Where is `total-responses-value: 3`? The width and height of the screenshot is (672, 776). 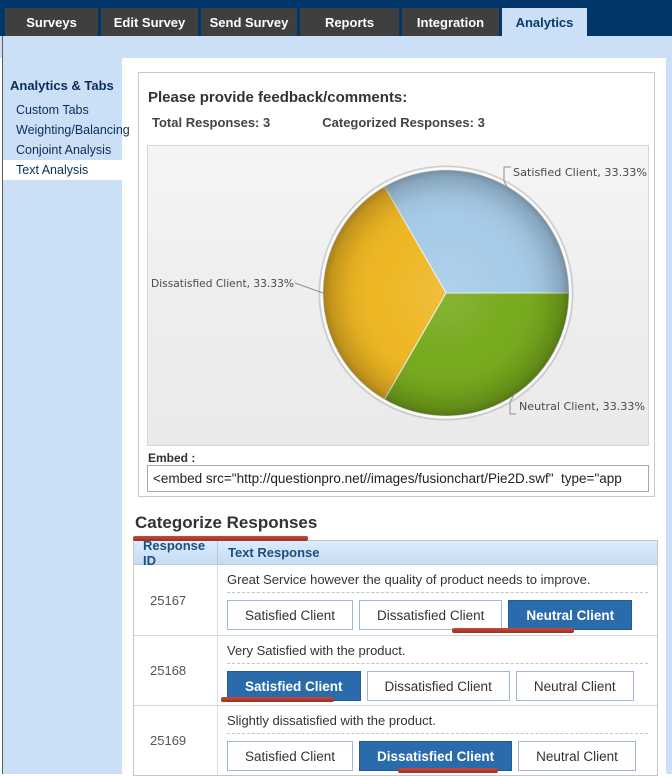 total-responses-value: 3 is located at coordinates (267, 122).